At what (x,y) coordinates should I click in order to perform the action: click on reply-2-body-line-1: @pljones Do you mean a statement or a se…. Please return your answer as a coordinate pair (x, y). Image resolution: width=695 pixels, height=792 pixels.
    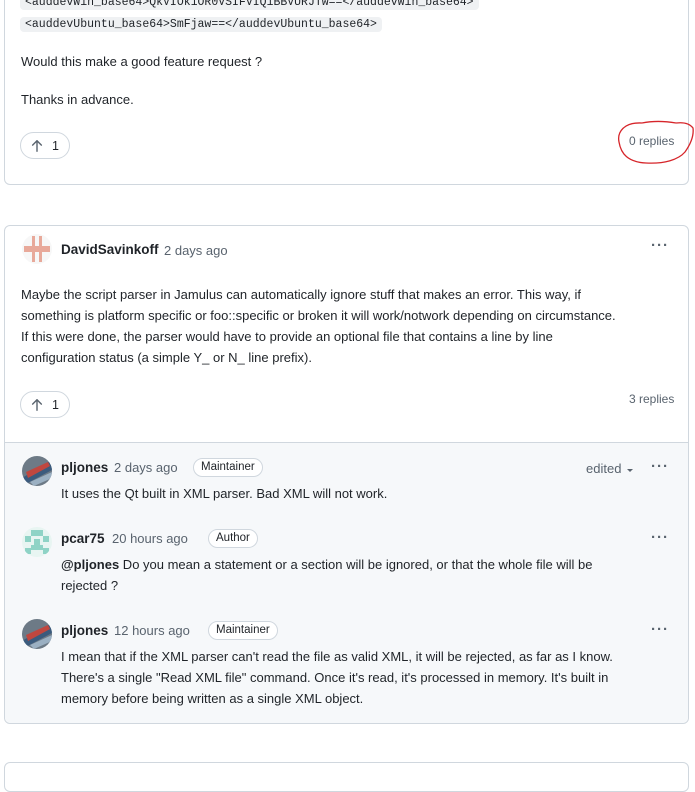
    Looking at the image, I should click on (327, 564).